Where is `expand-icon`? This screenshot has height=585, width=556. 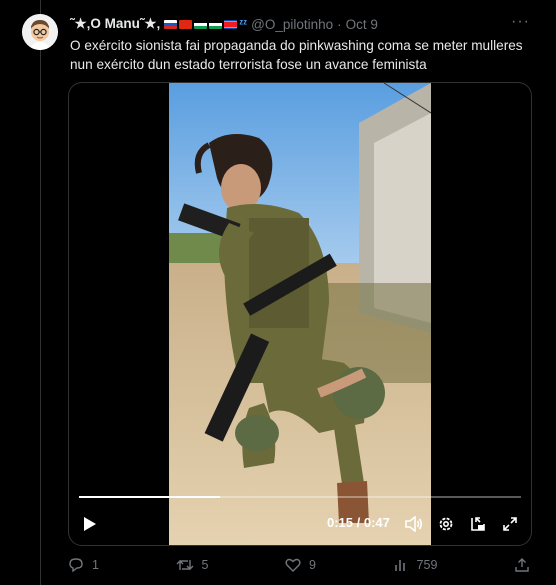 expand-icon is located at coordinates (510, 524).